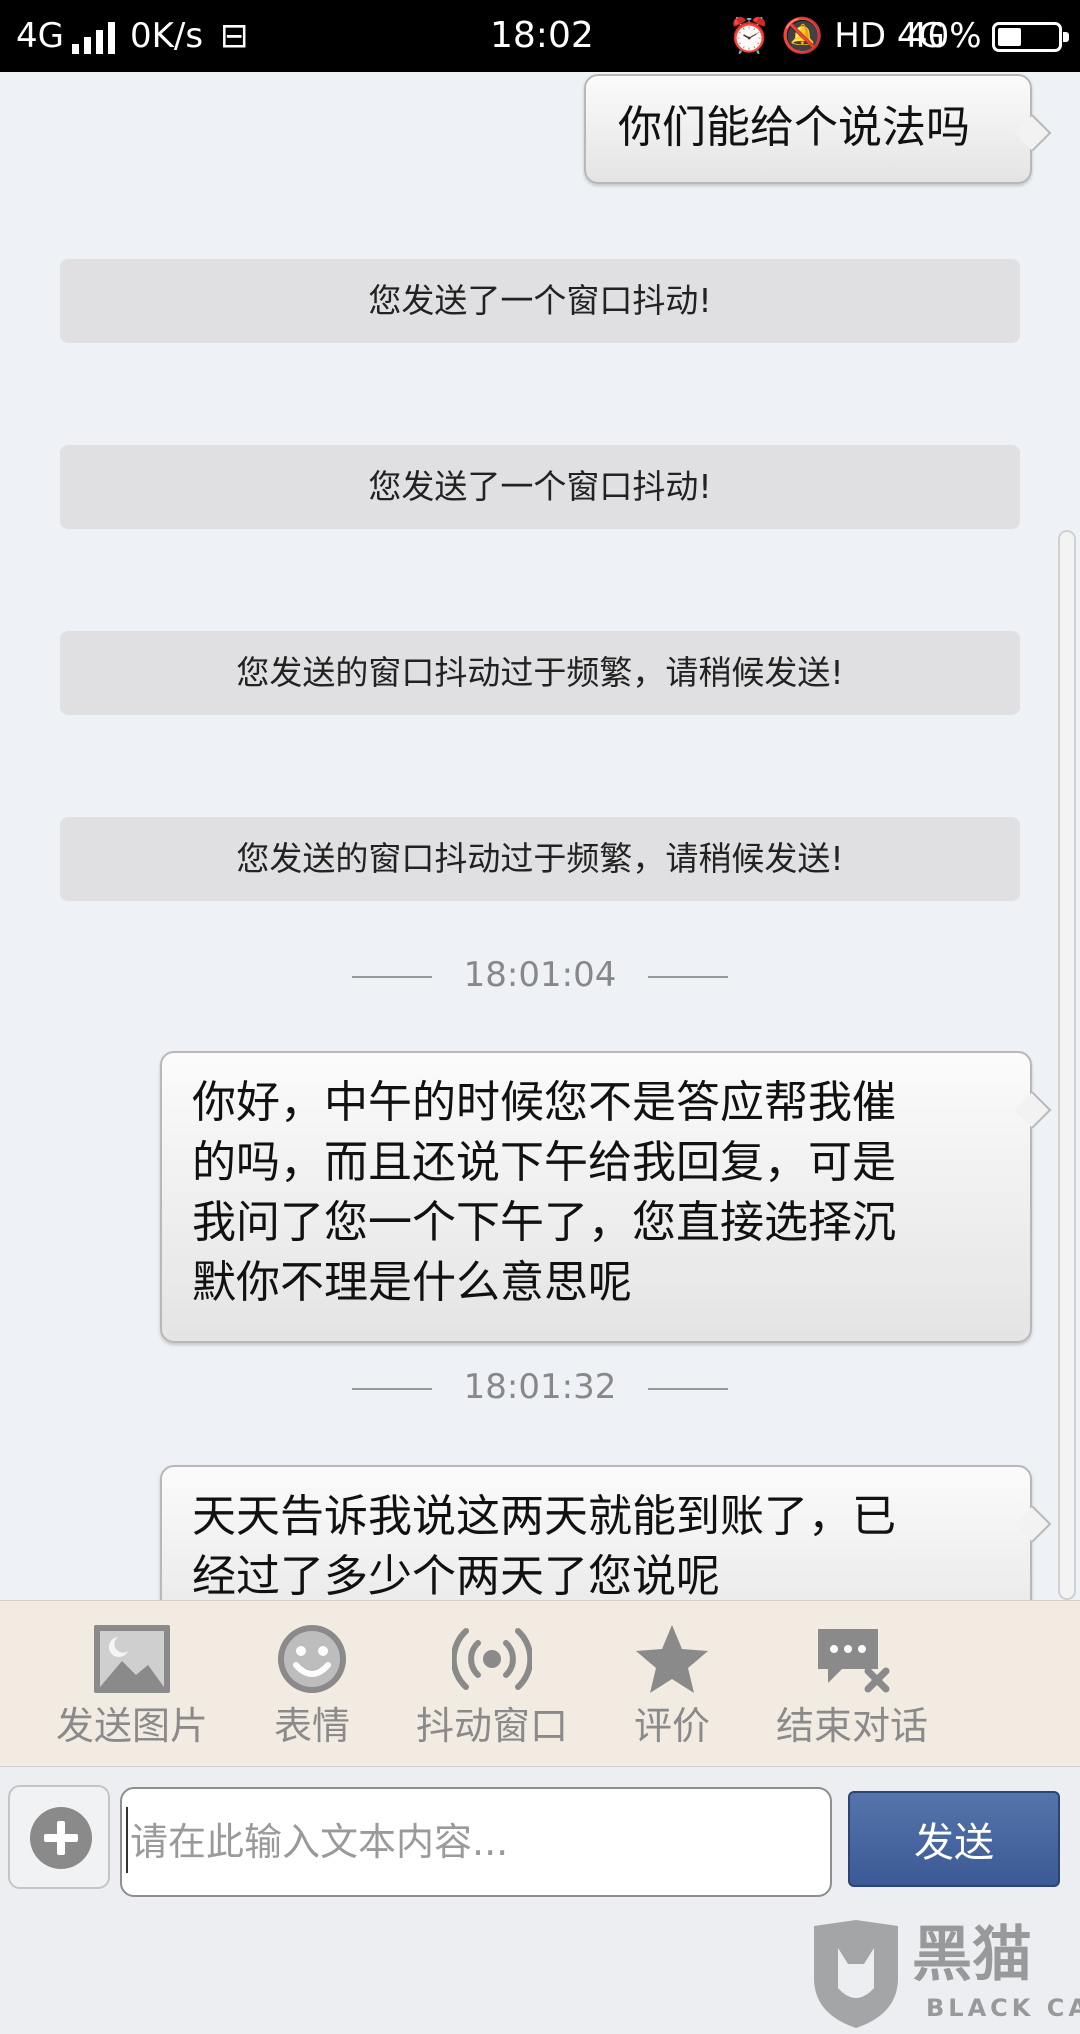 The image size is (1080, 2034). I want to click on rate-button: 评价, so click(672, 1691).